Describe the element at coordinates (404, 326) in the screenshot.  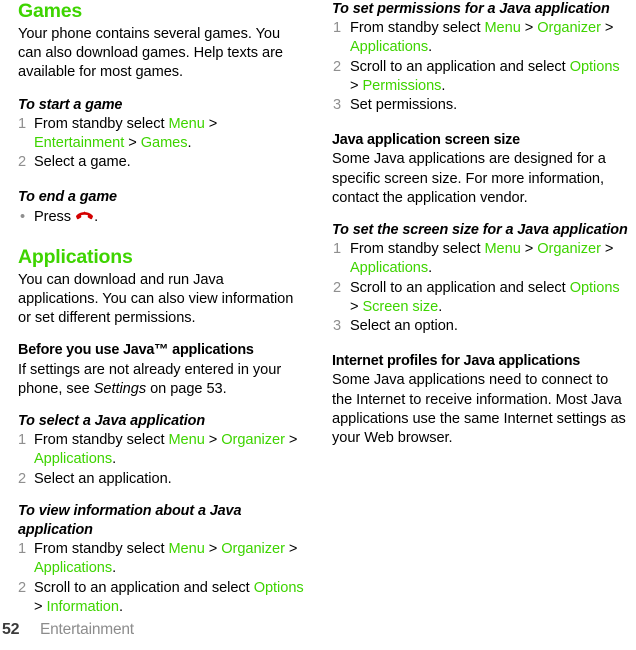
I see `step-text: Select an option.` at that location.